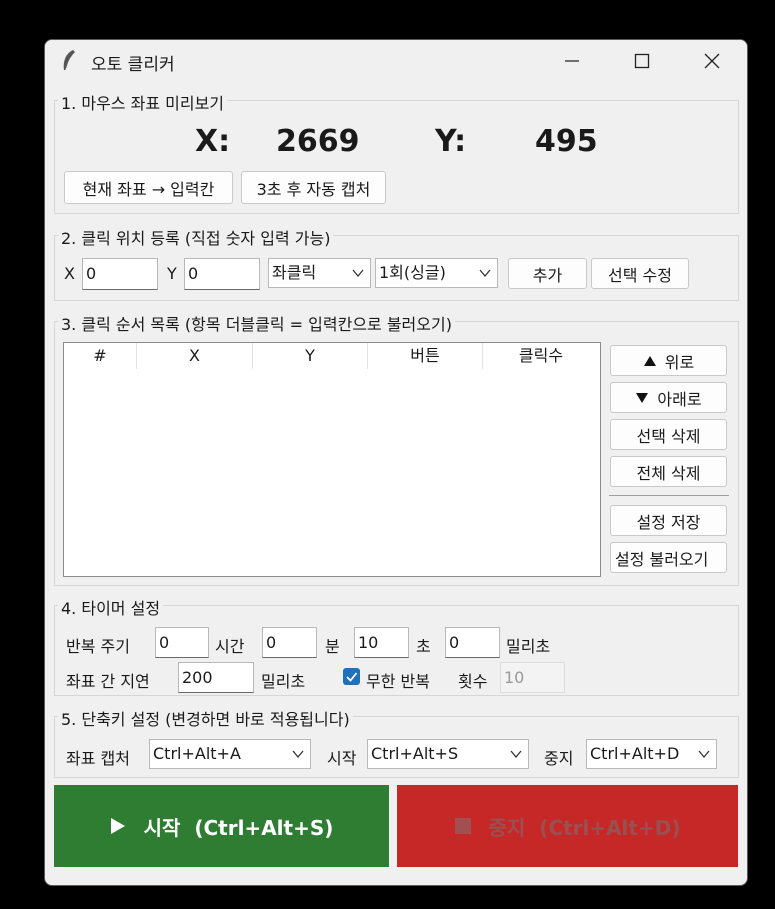  I want to click on start-hotkey-label: 시작, so click(342, 758).